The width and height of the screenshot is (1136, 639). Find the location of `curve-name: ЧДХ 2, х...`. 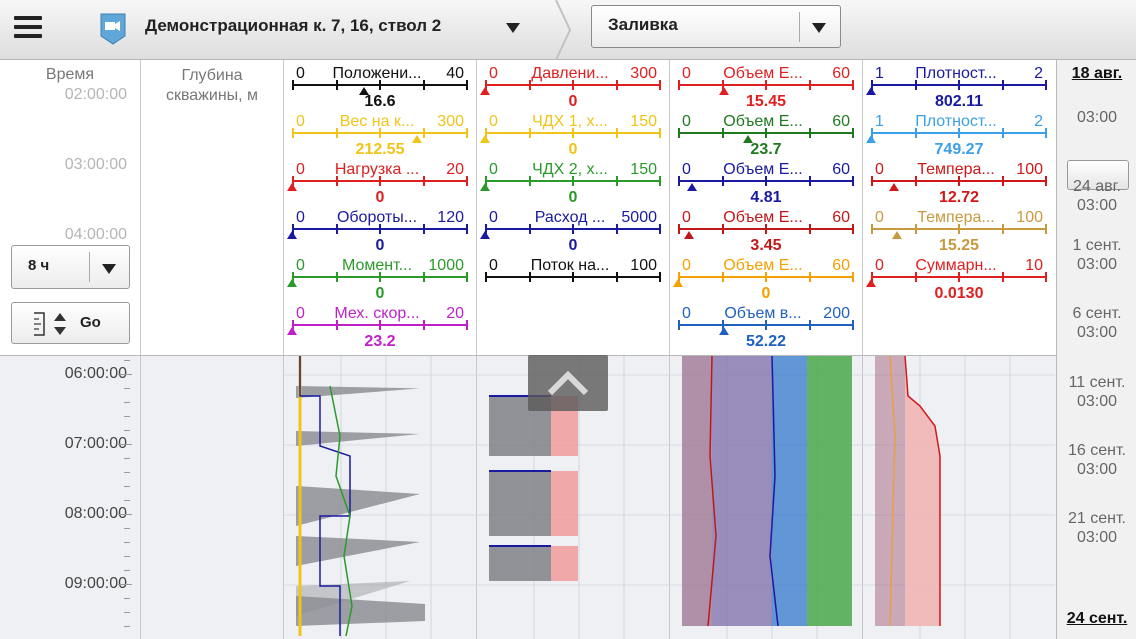

curve-name: ЧДХ 2, х... is located at coordinates (570, 169).